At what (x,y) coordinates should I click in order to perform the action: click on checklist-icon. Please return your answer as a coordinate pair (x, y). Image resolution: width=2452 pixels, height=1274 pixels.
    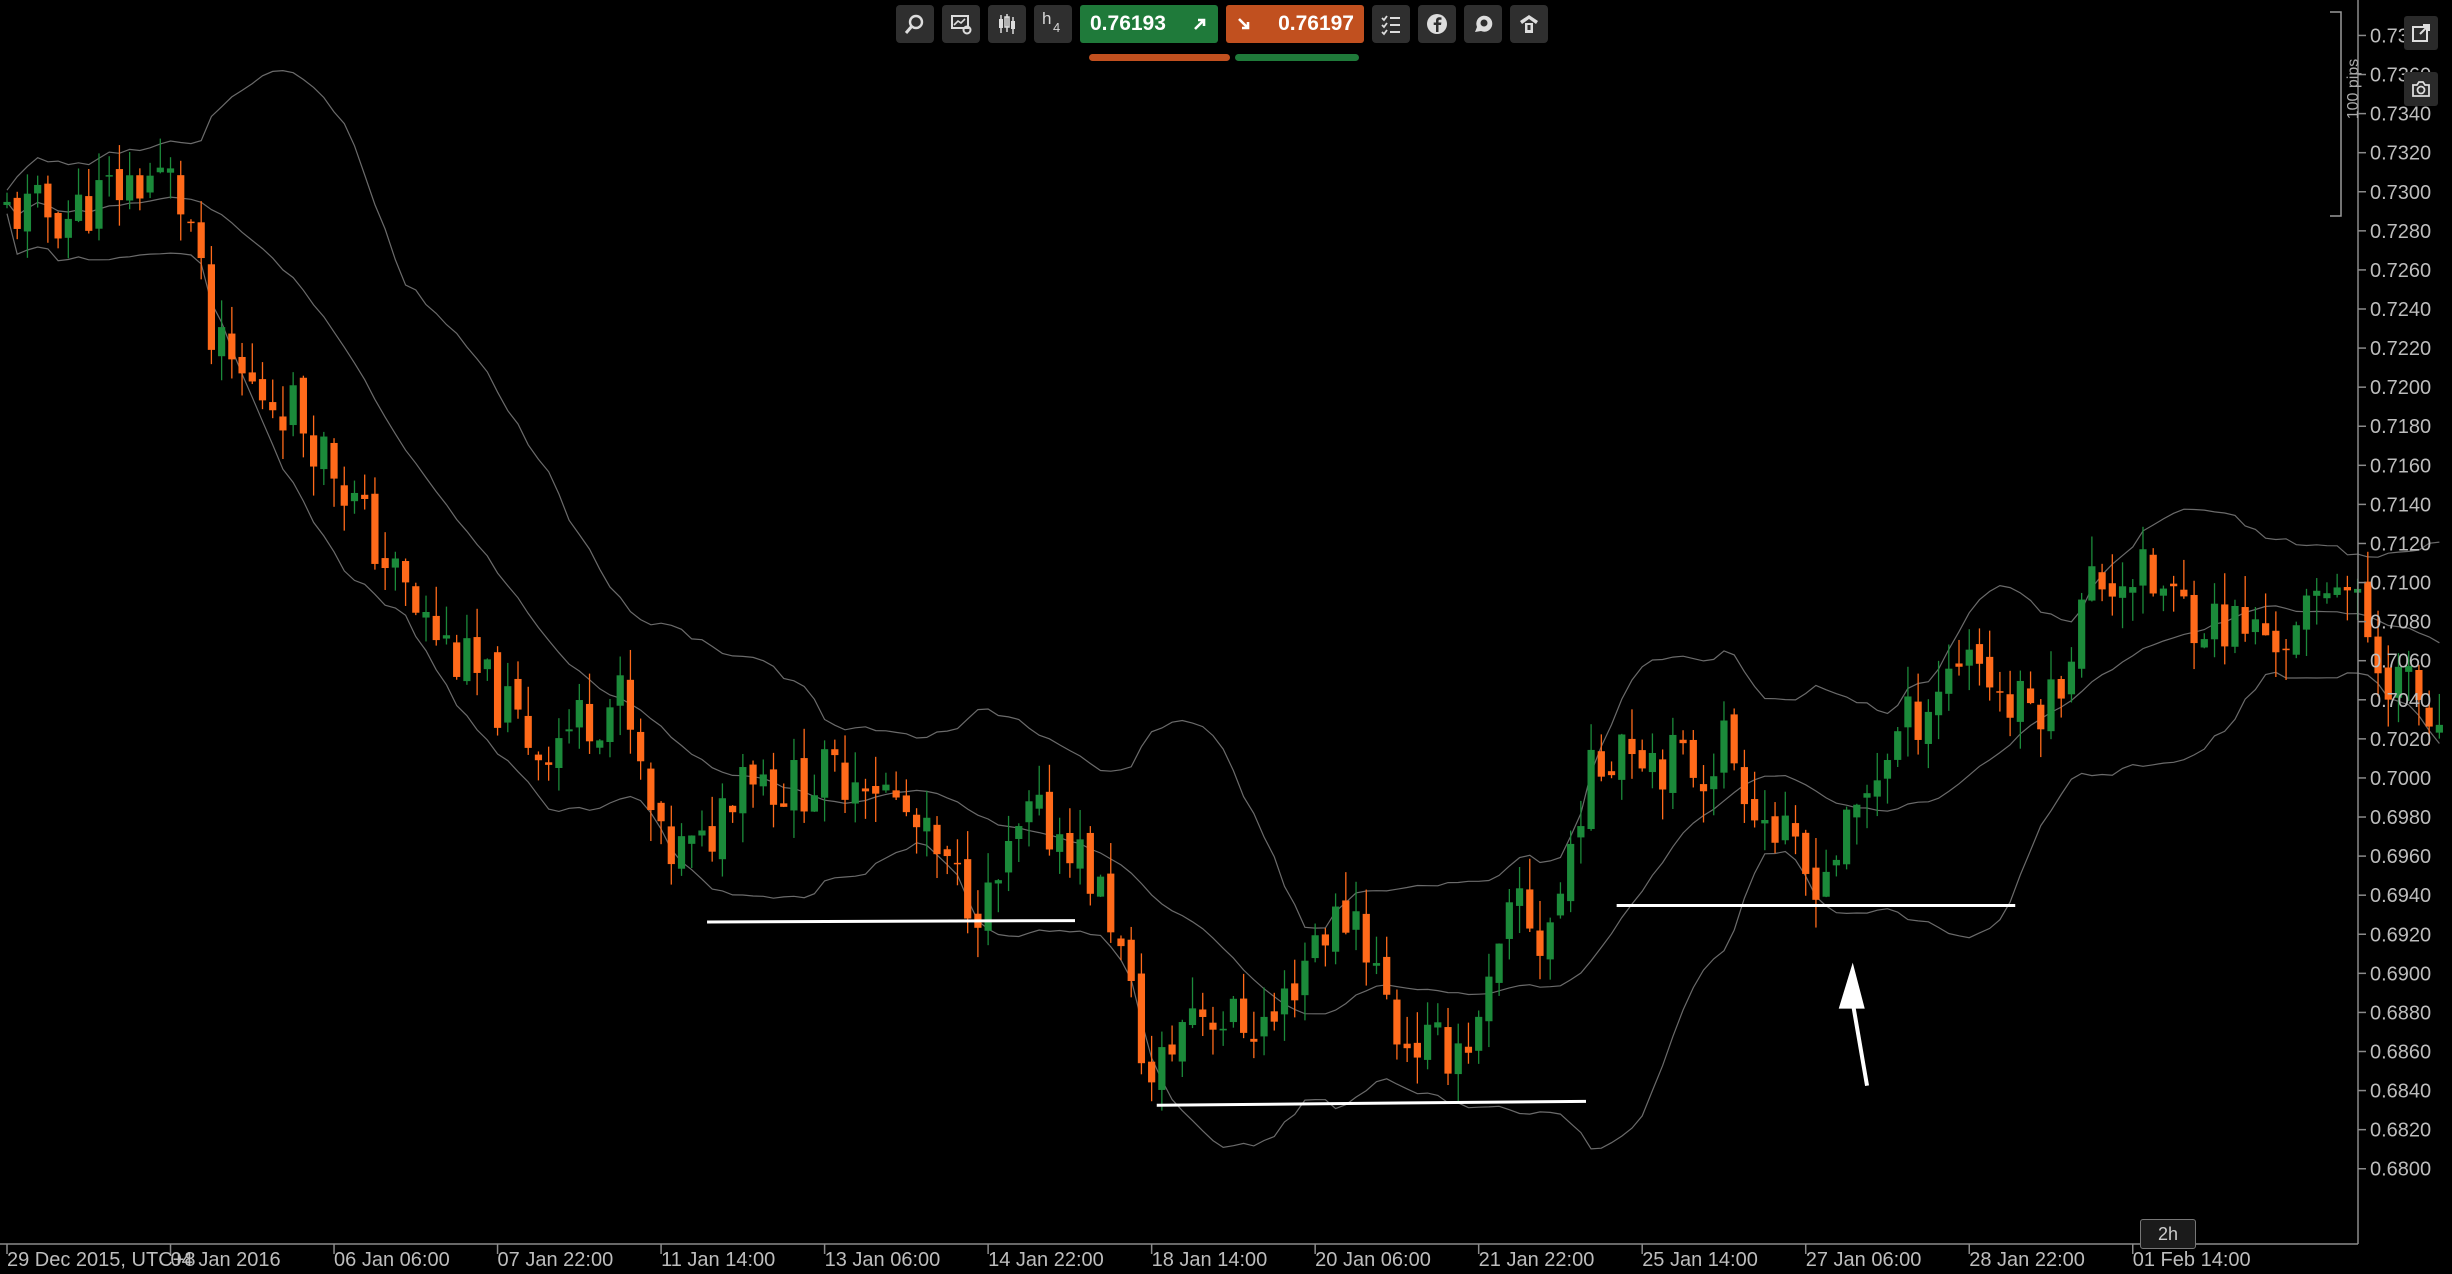
    Looking at the image, I should click on (1391, 24).